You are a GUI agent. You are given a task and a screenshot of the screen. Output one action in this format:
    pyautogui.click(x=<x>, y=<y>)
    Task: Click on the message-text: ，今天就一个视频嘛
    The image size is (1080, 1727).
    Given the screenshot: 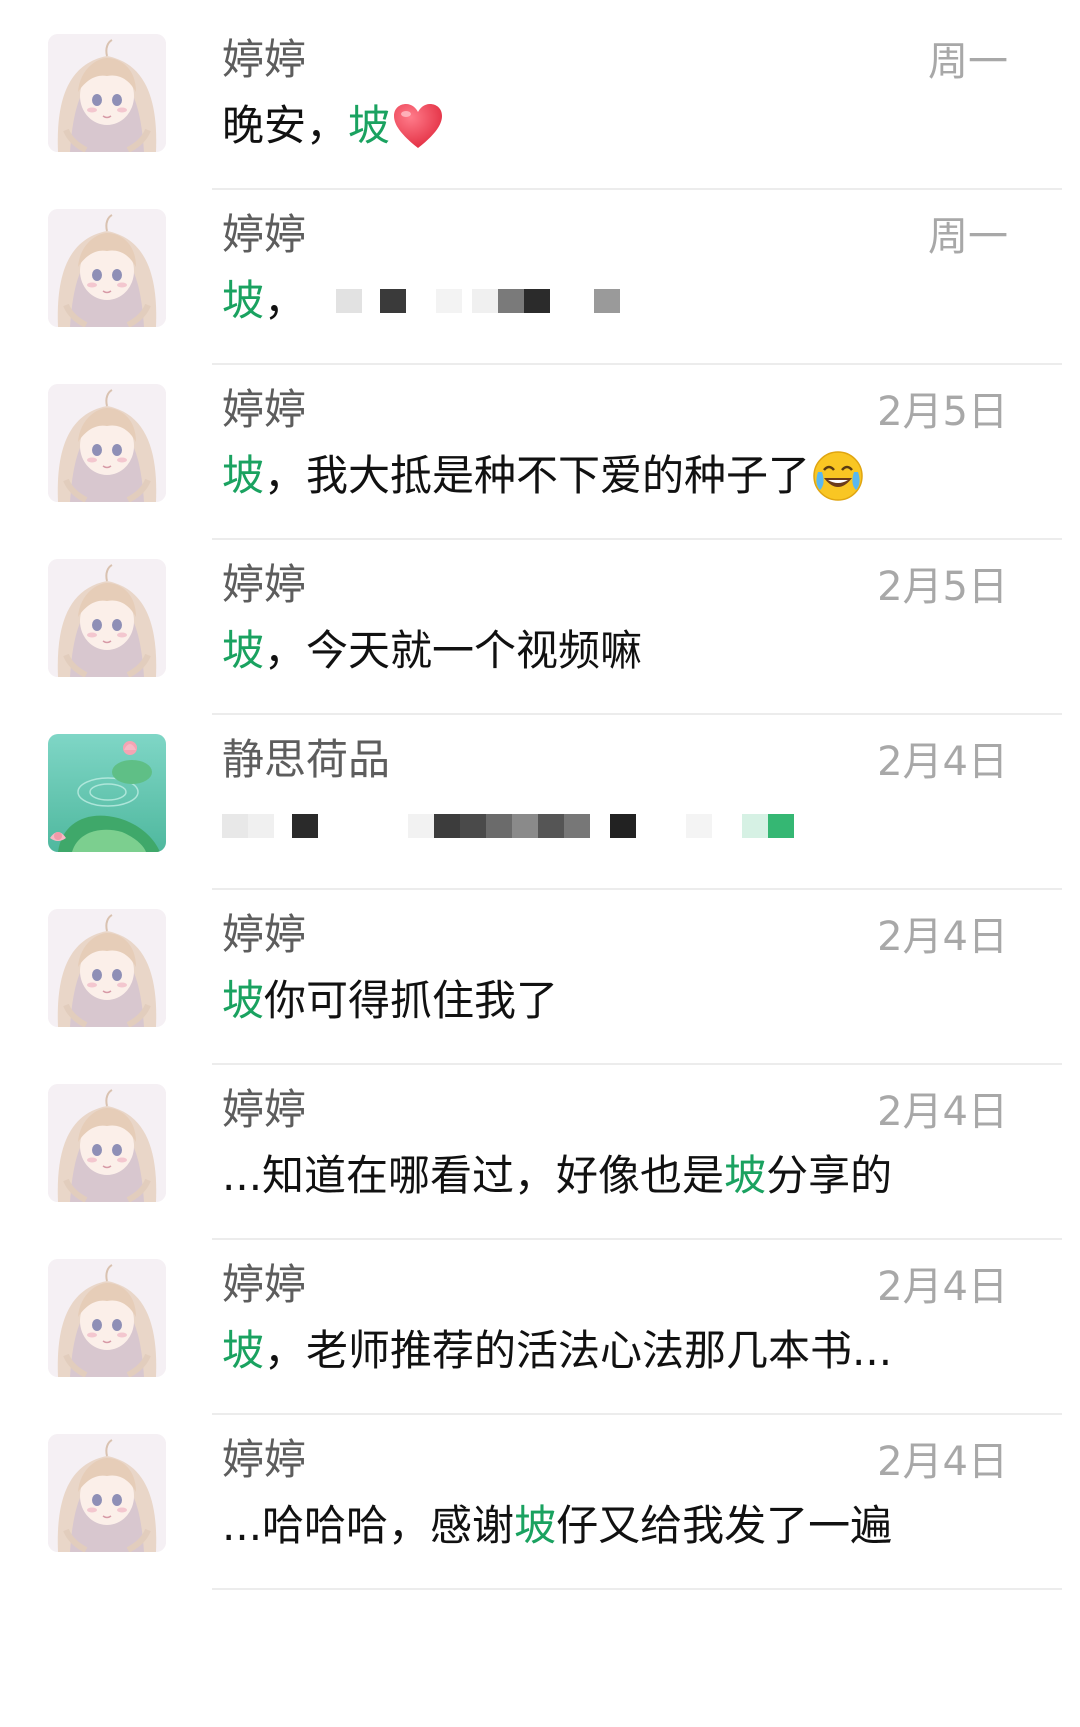 What is the action you would take?
    pyautogui.click(x=453, y=650)
    